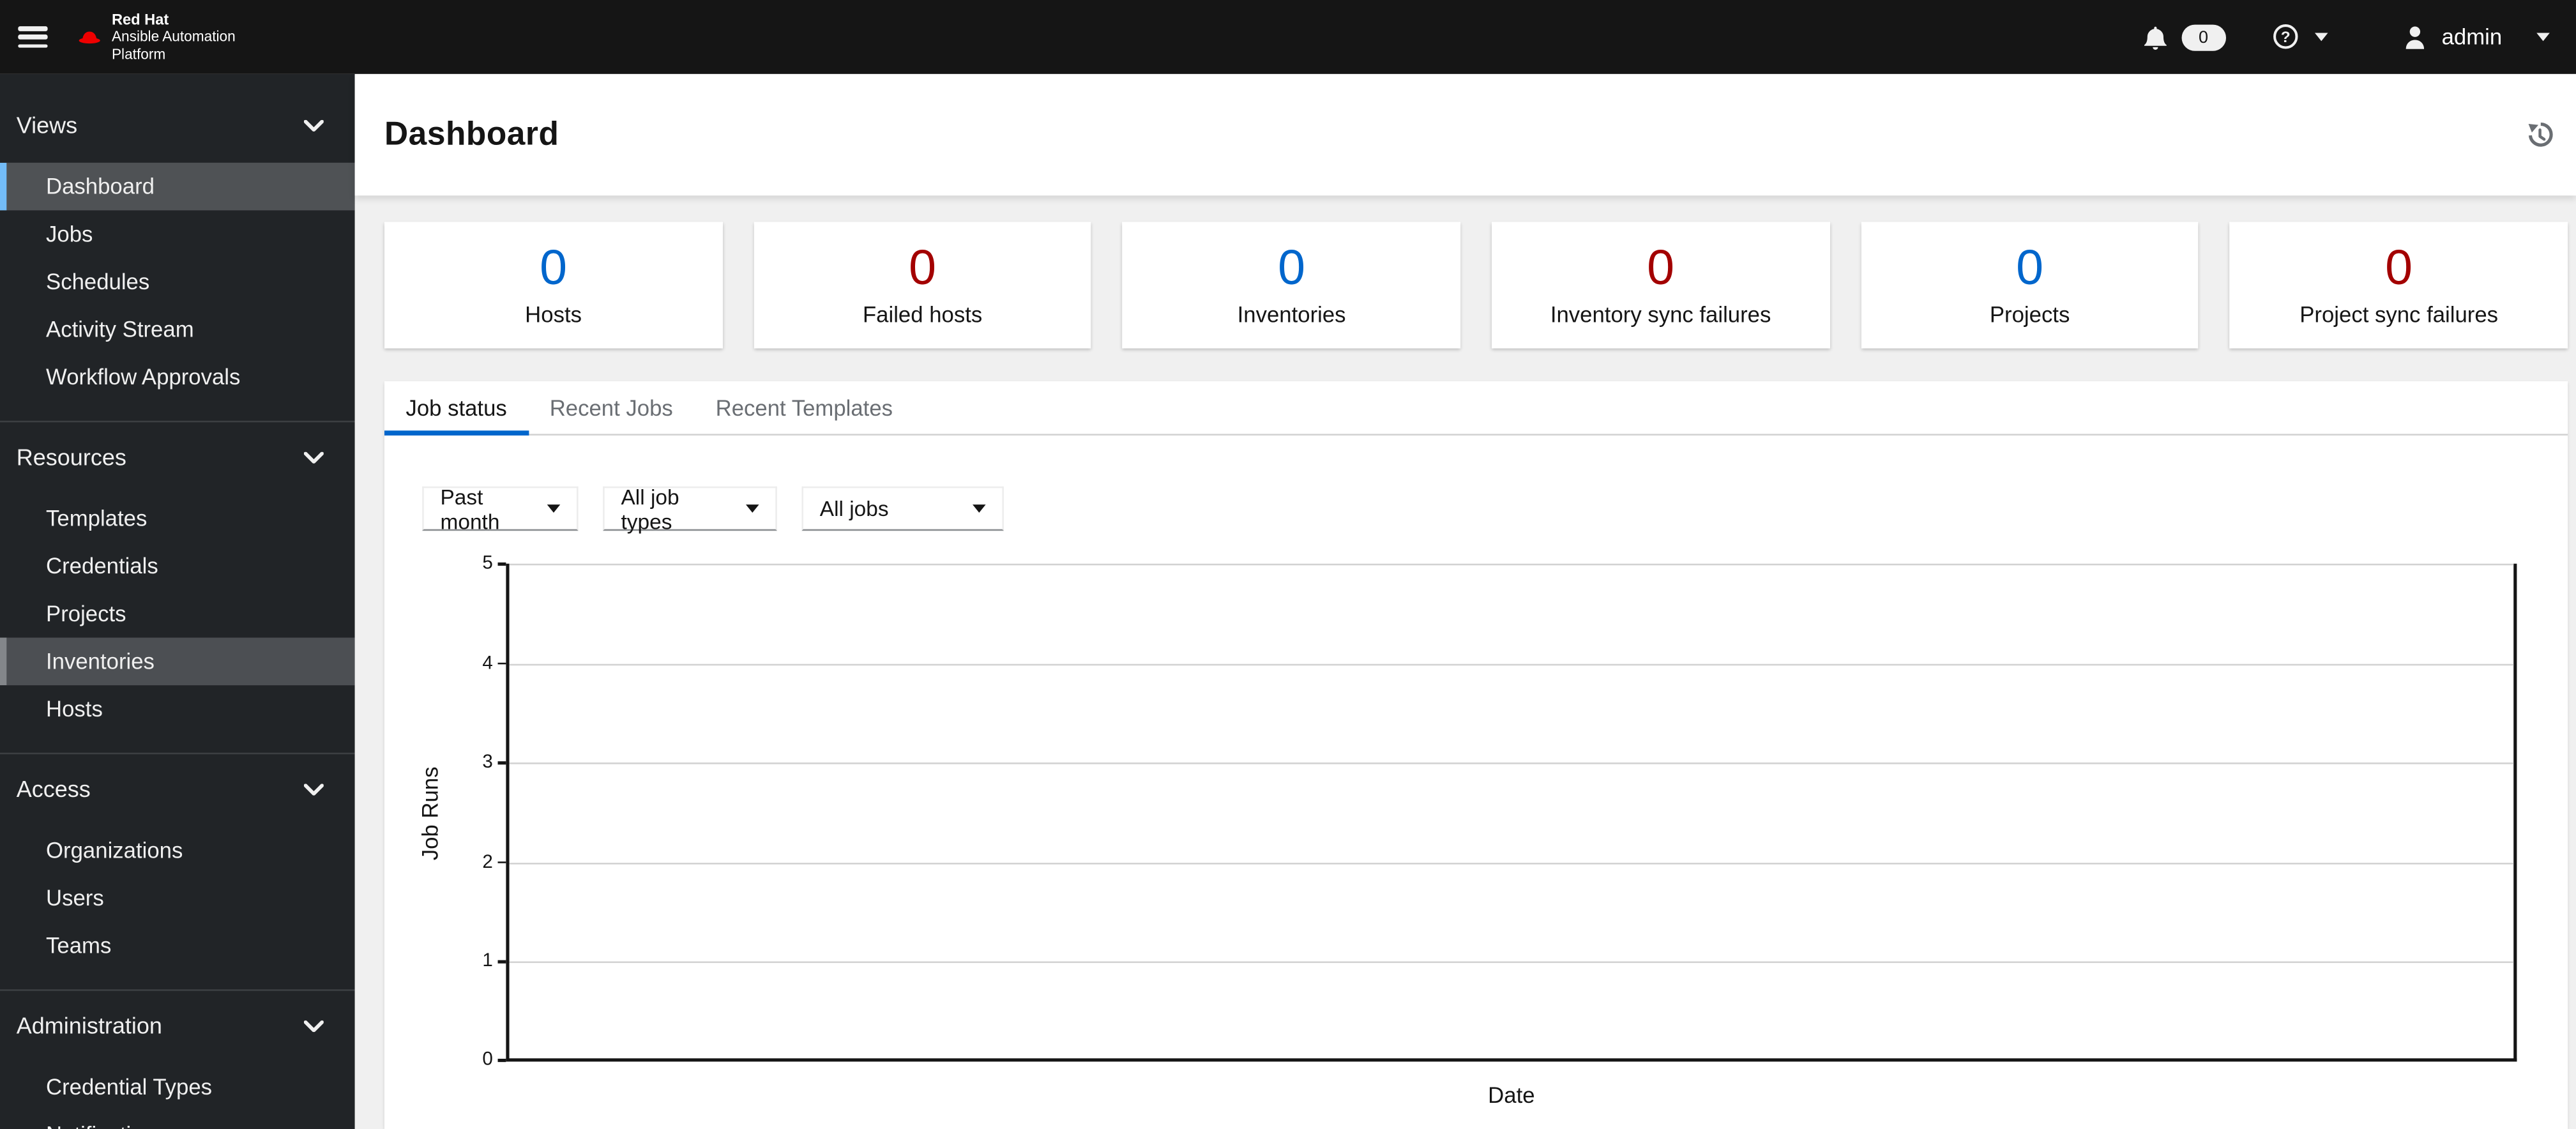 The height and width of the screenshot is (1129, 2576). What do you see at coordinates (1660, 268) in the screenshot?
I see `inventory-sync-failures-count-link: 0` at bounding box center [1660, 268].